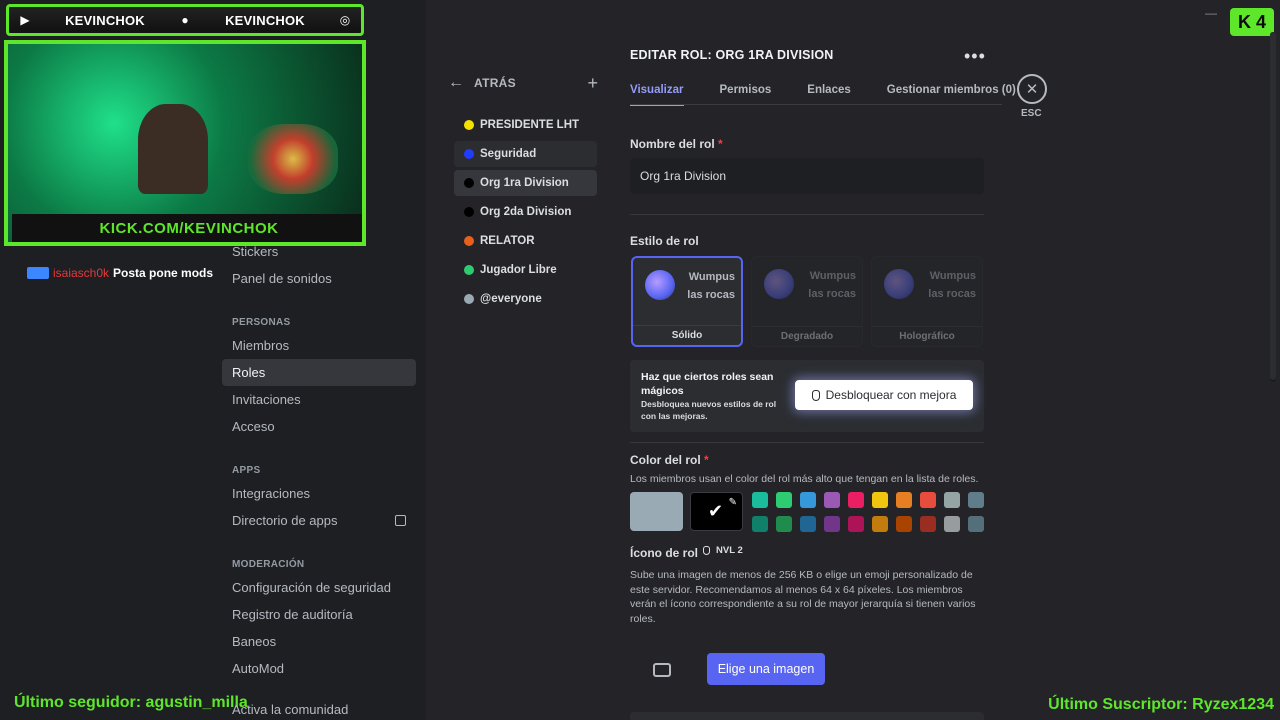 The height and width of the screenshot is (720, 1280). Describe the element at coordinates (319, 278) in the screenshot. I see `nav-soundboard: Panel de sonidos` at that location.